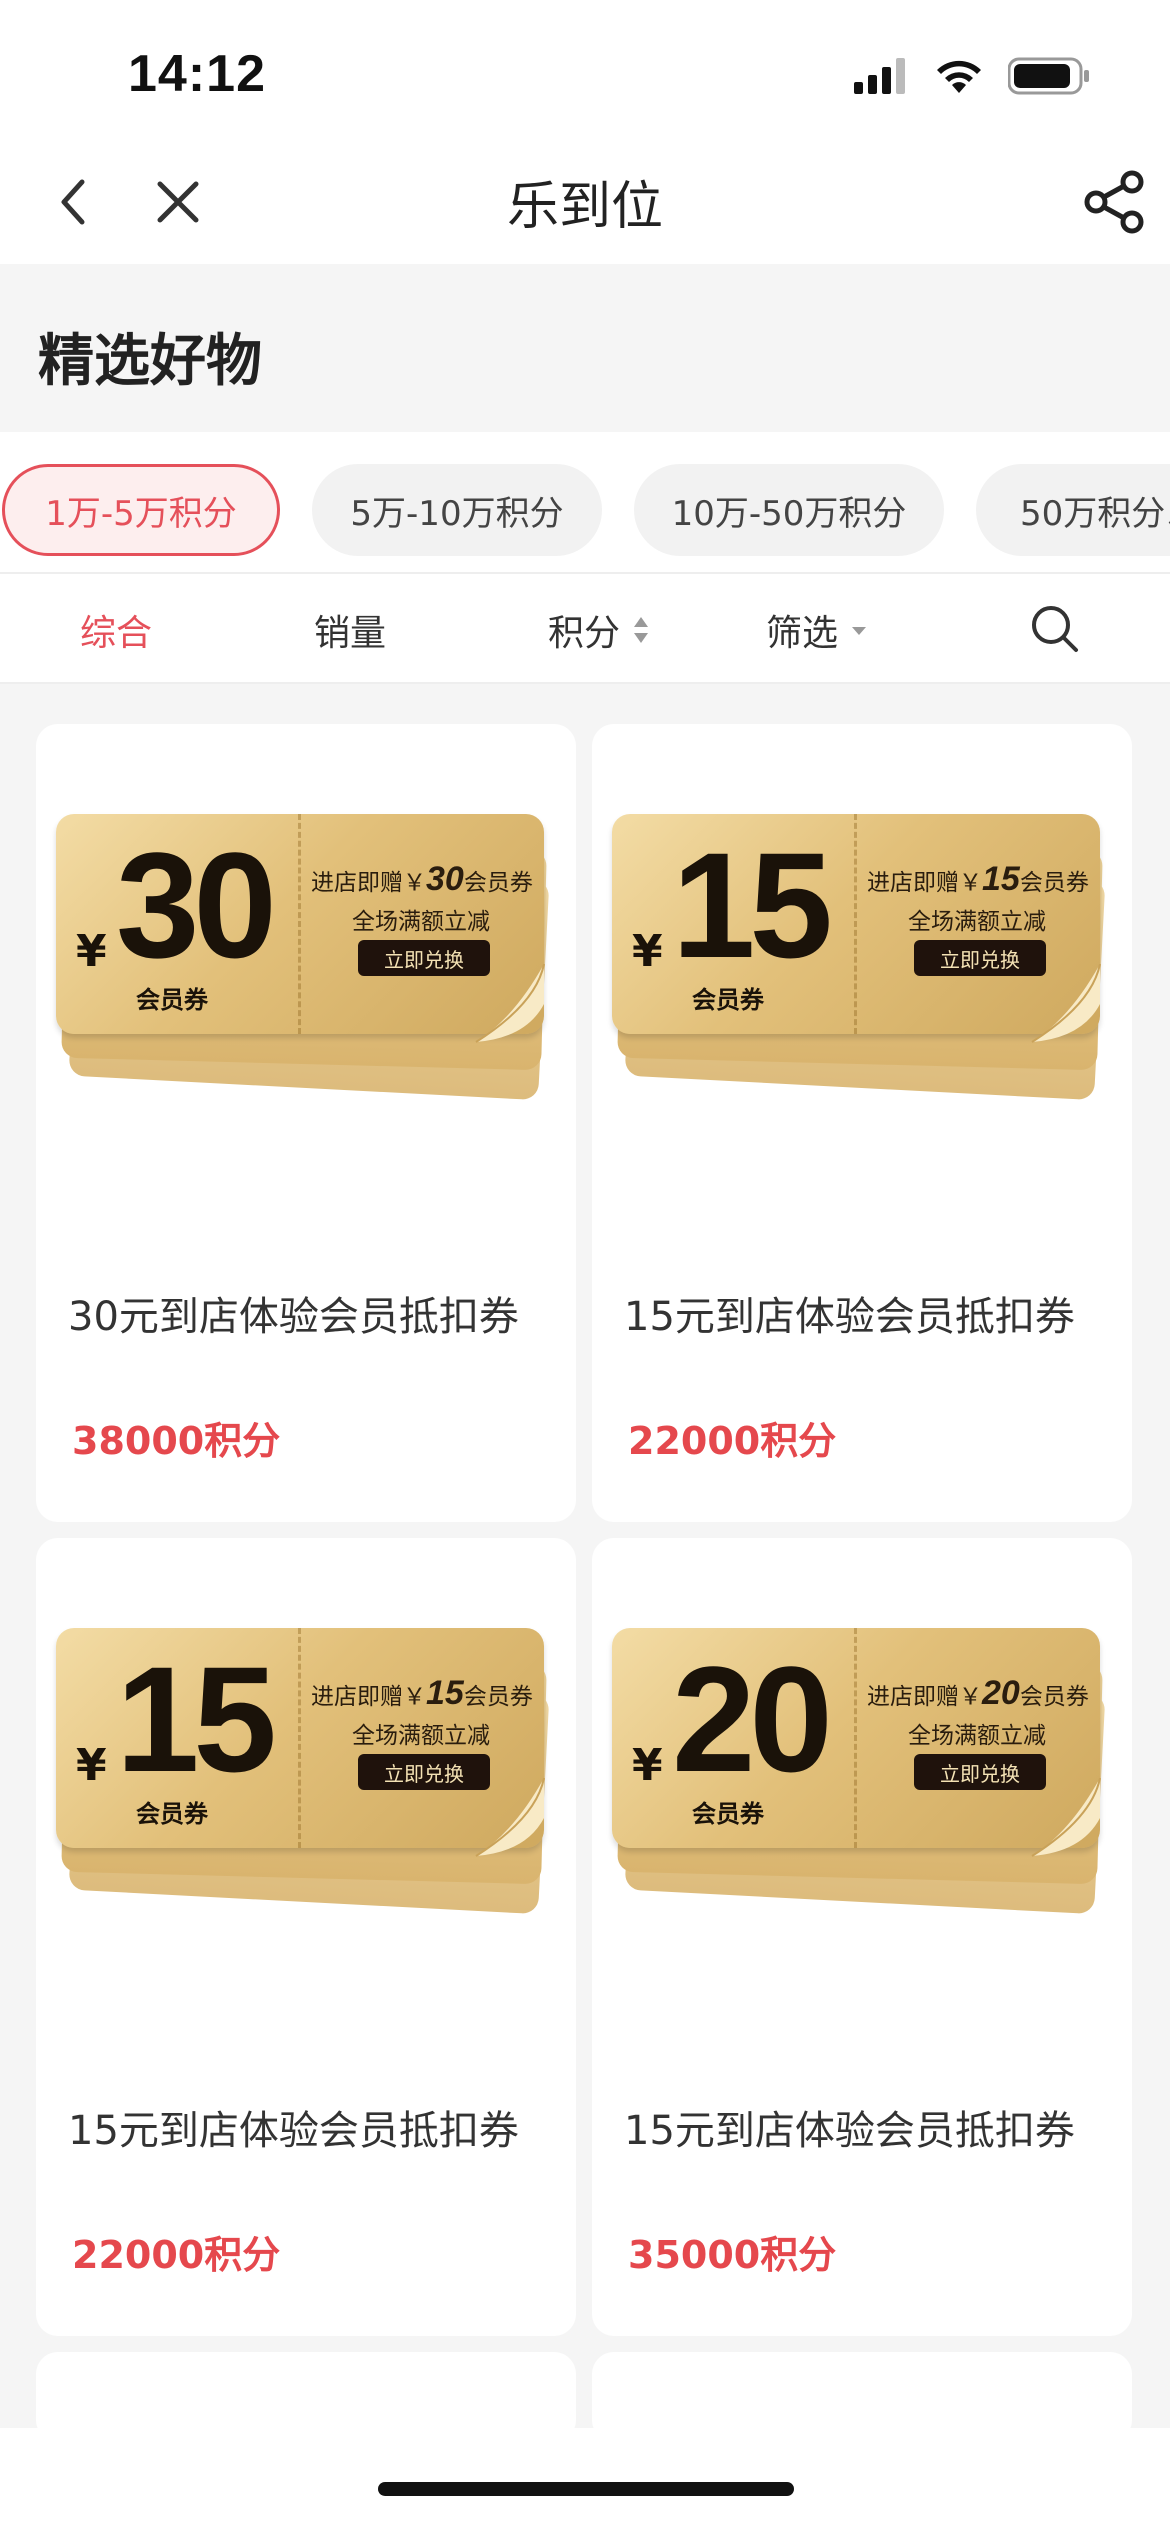  I want to click on nav-bar: 乐到位, so click(585, 202).